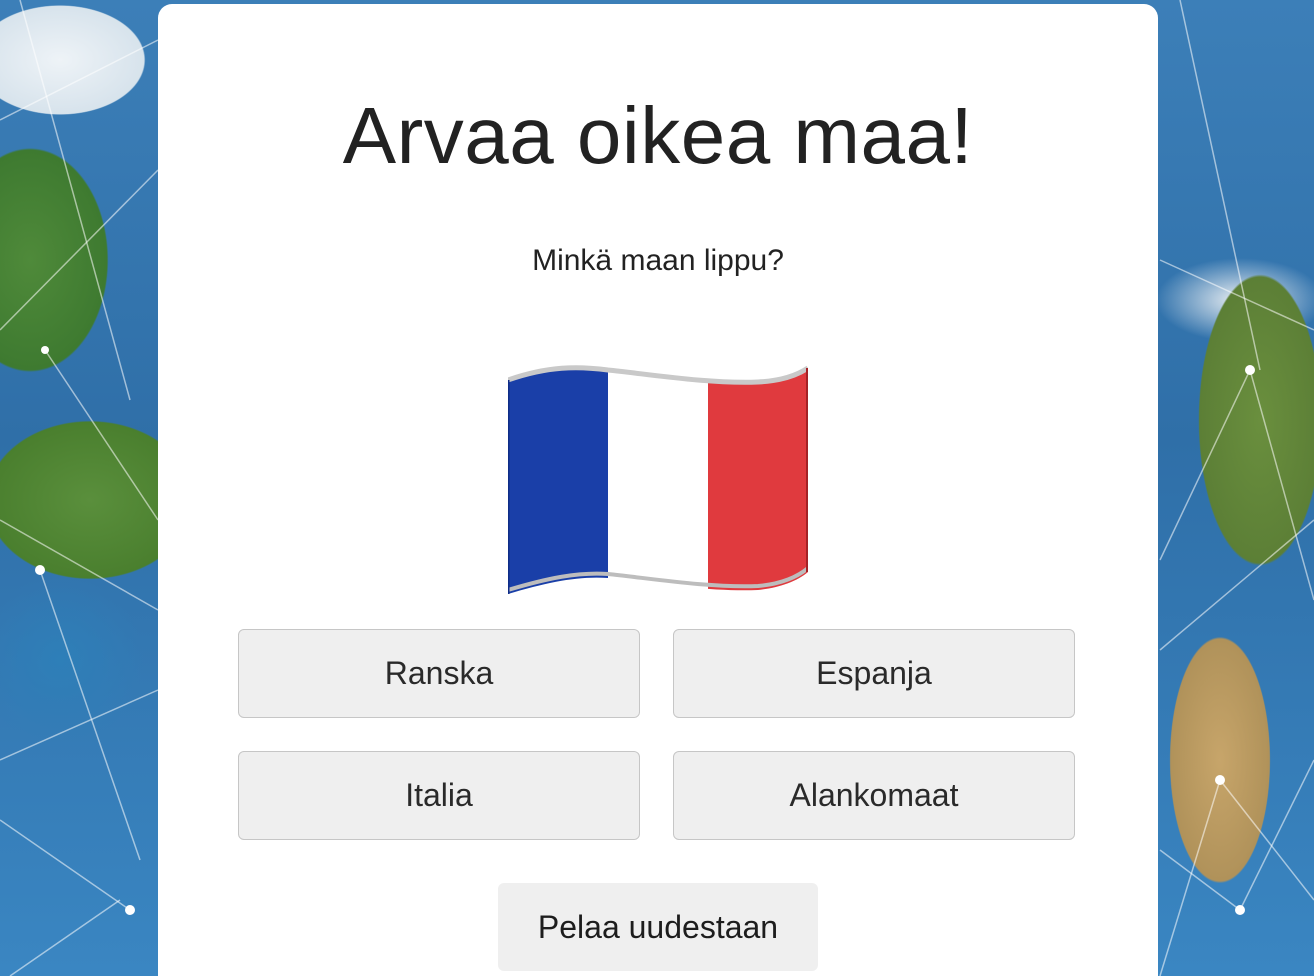  What do you see at coordinates (874, 795) in the screenshot?
I see `answer-button-alankomaat: Alankomaat` at bounding box center [874, 795].